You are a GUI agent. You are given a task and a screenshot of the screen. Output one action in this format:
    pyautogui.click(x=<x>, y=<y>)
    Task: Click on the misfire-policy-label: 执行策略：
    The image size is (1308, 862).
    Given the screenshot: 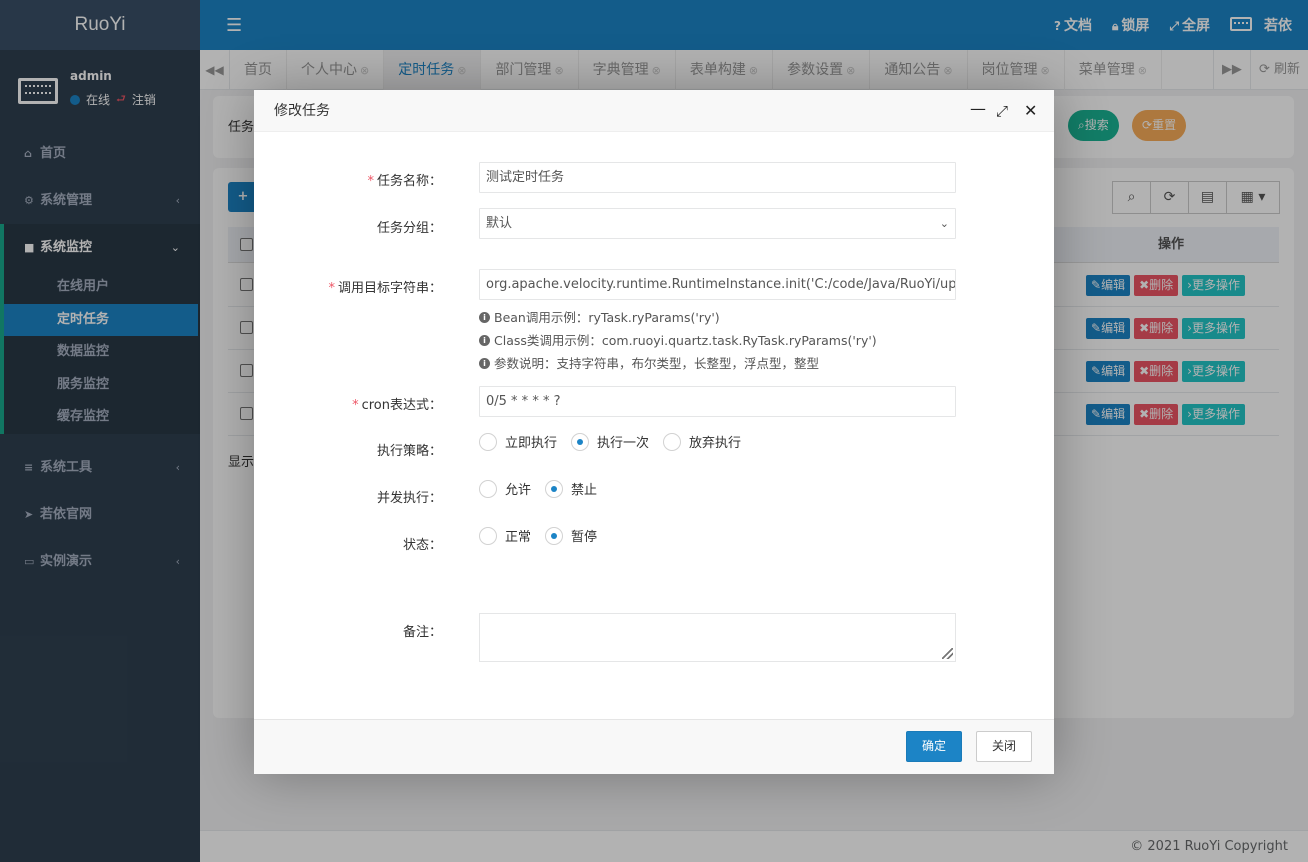 What is the action you would take?
    pyautogui.click(x=409, y=451)
    